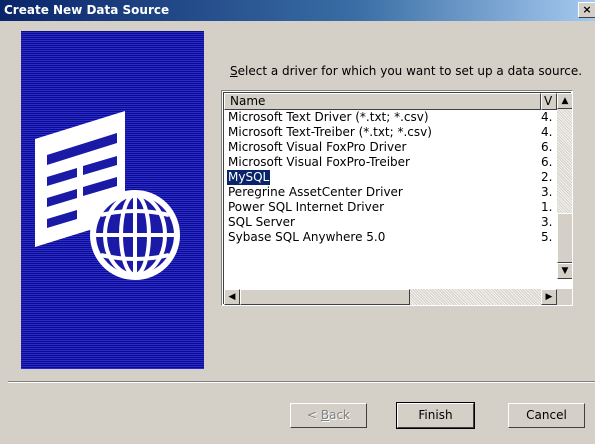 The width and height of the screenshot is (595, 444). I want to click on back-rest: ack, so click(339, 415).